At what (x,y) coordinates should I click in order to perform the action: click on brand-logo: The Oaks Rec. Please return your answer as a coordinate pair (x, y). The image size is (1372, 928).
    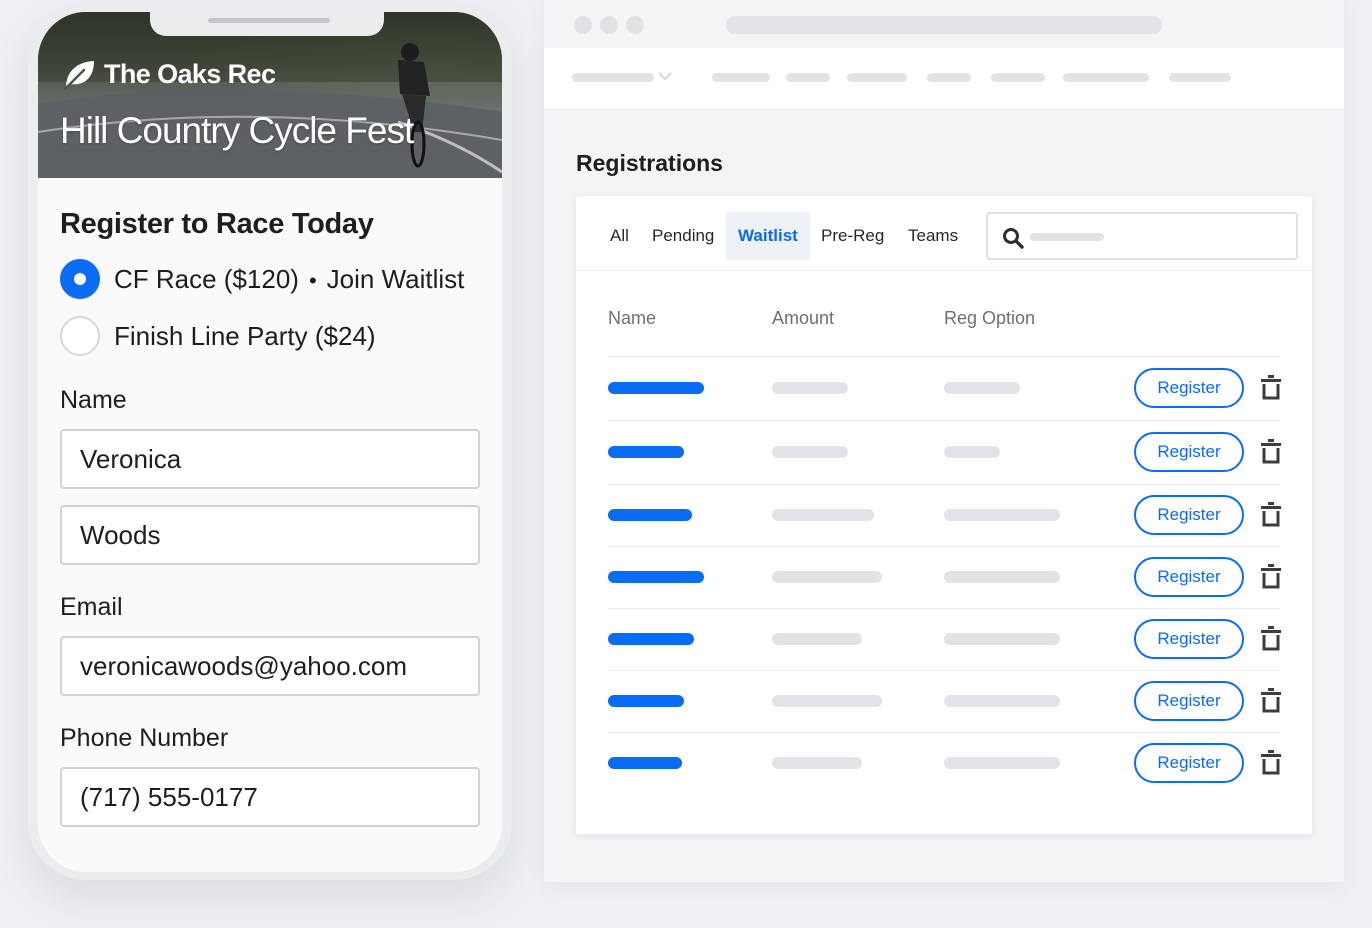
    Looking at the image, I should click on (169, 74).